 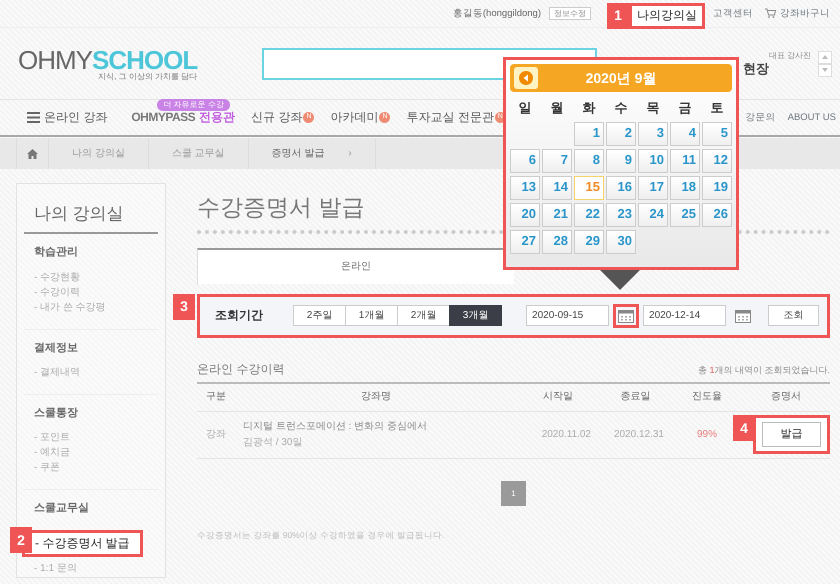 I want to click on calendar-day: 1, so click(x=589, y=134).